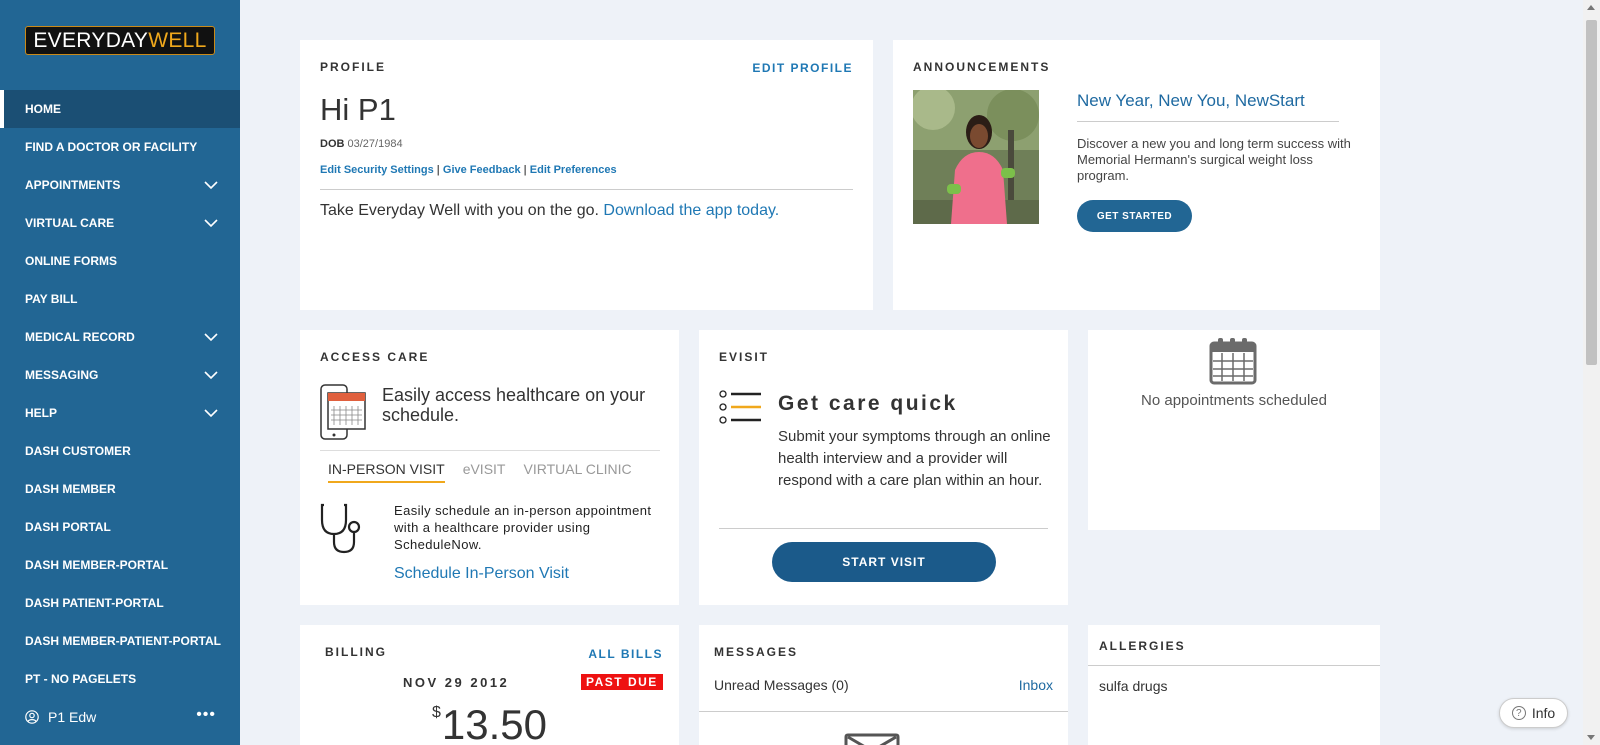 The width and height of the screenshot is (1600, 745). What do you see at coordinates (177, 40) in the screenshot?
I see `logo-text-well: WELL` at bounding box center [177, 40].